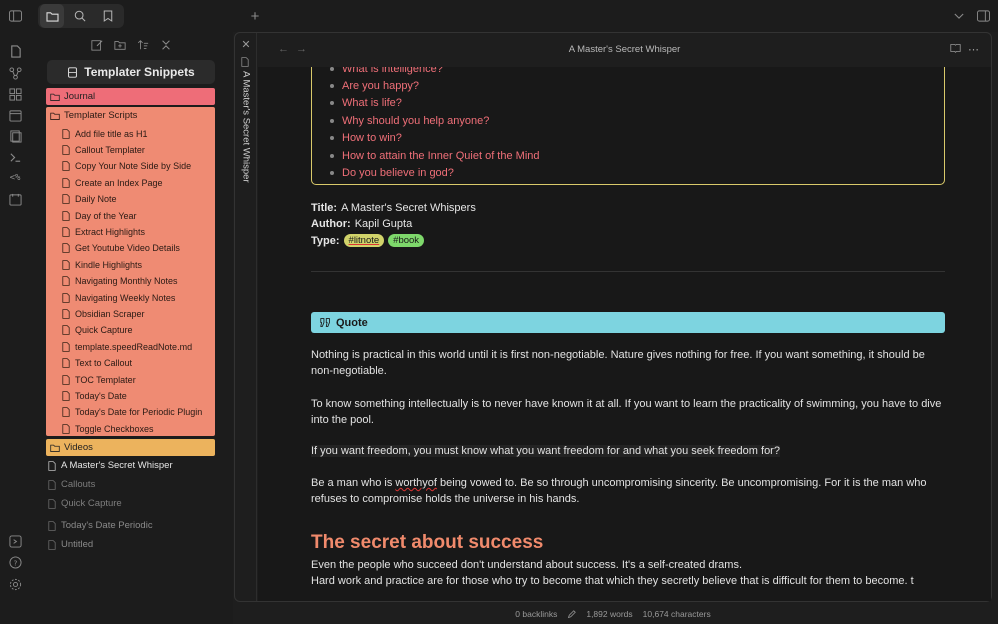 The width and height of the screenshot is (998, 624). Describe the element at coordinates (246, 317) in the screenshot. I see `stacked-tab: ✕ A Master's Secret Whisper` at that location.